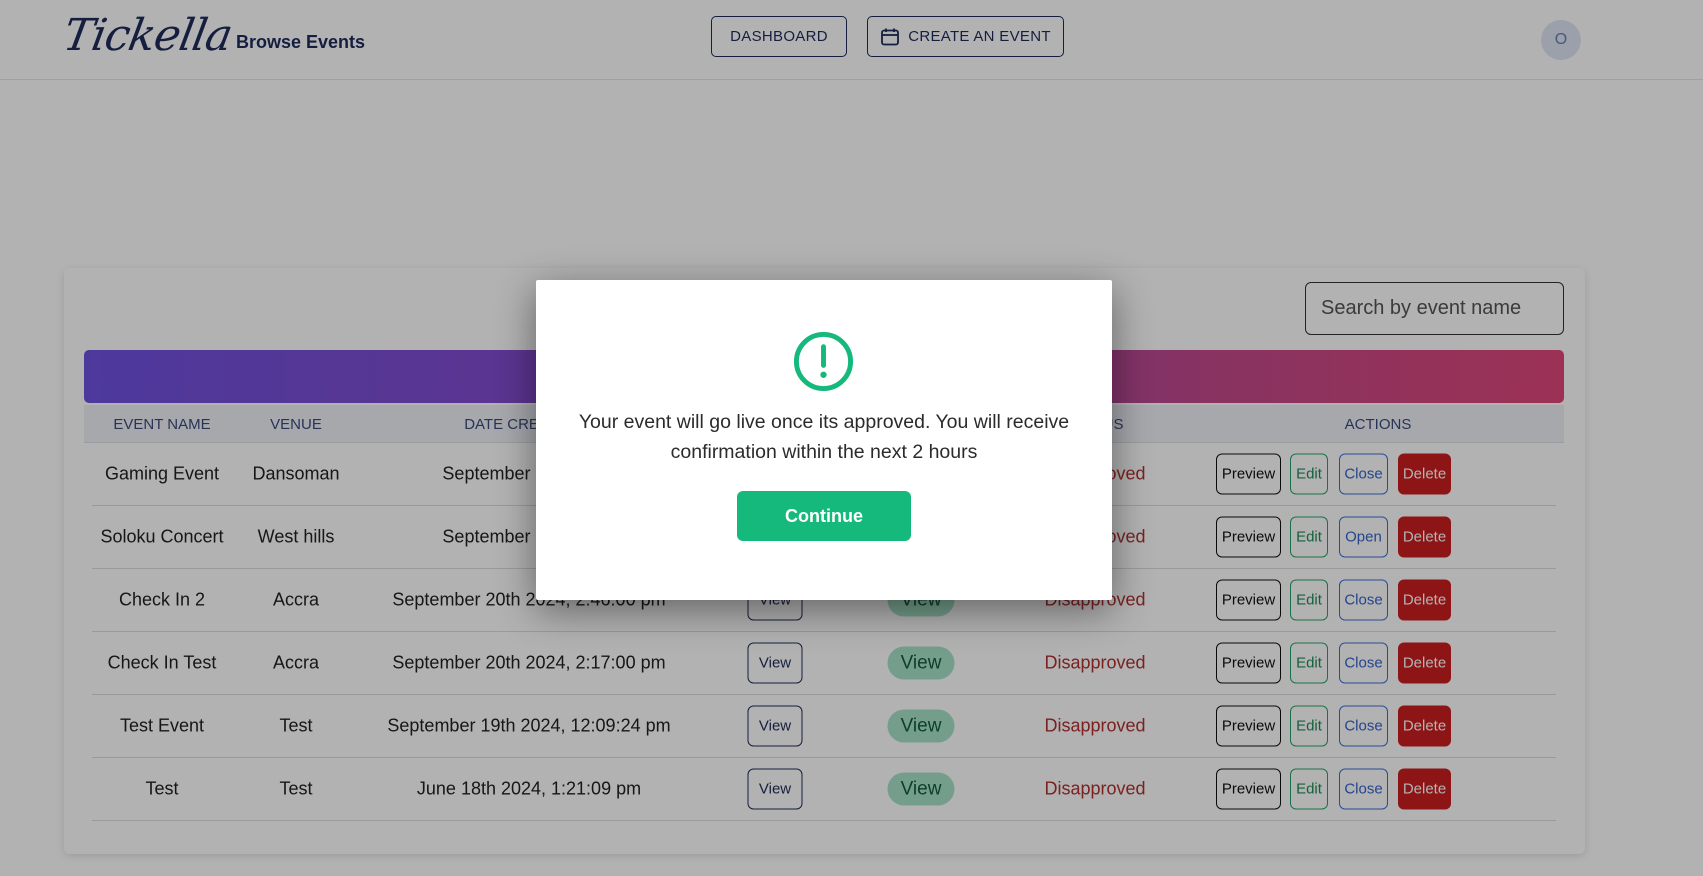 This screenshot has width=1703, height=876. I want to click on exclamation-circle-icon, so click(823, 361).